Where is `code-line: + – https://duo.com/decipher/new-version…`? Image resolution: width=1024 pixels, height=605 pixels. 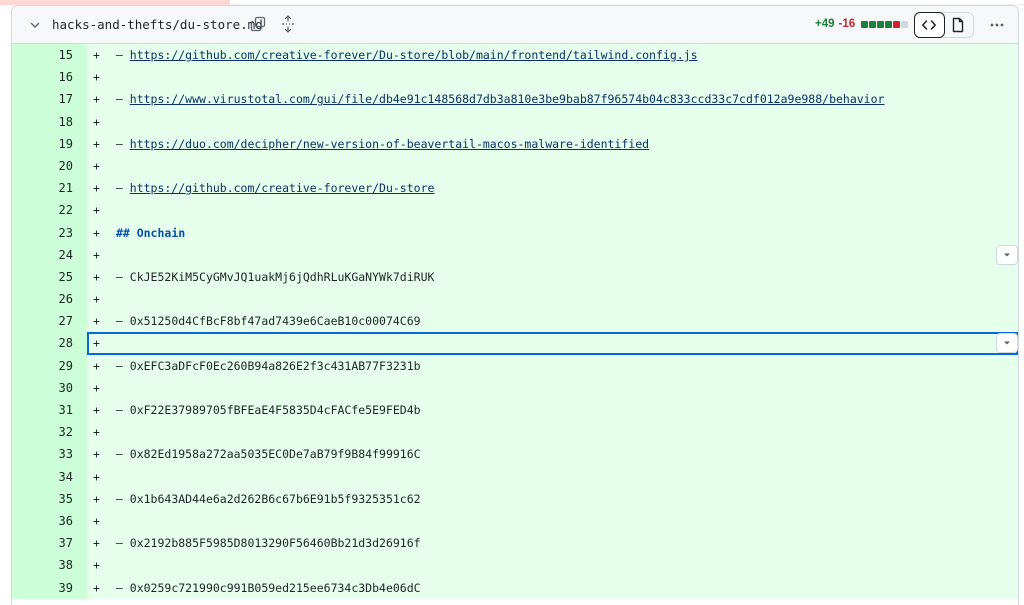 code-line: + – https://duo.com/decipher/new-version… is located at coordinates (552, 143).